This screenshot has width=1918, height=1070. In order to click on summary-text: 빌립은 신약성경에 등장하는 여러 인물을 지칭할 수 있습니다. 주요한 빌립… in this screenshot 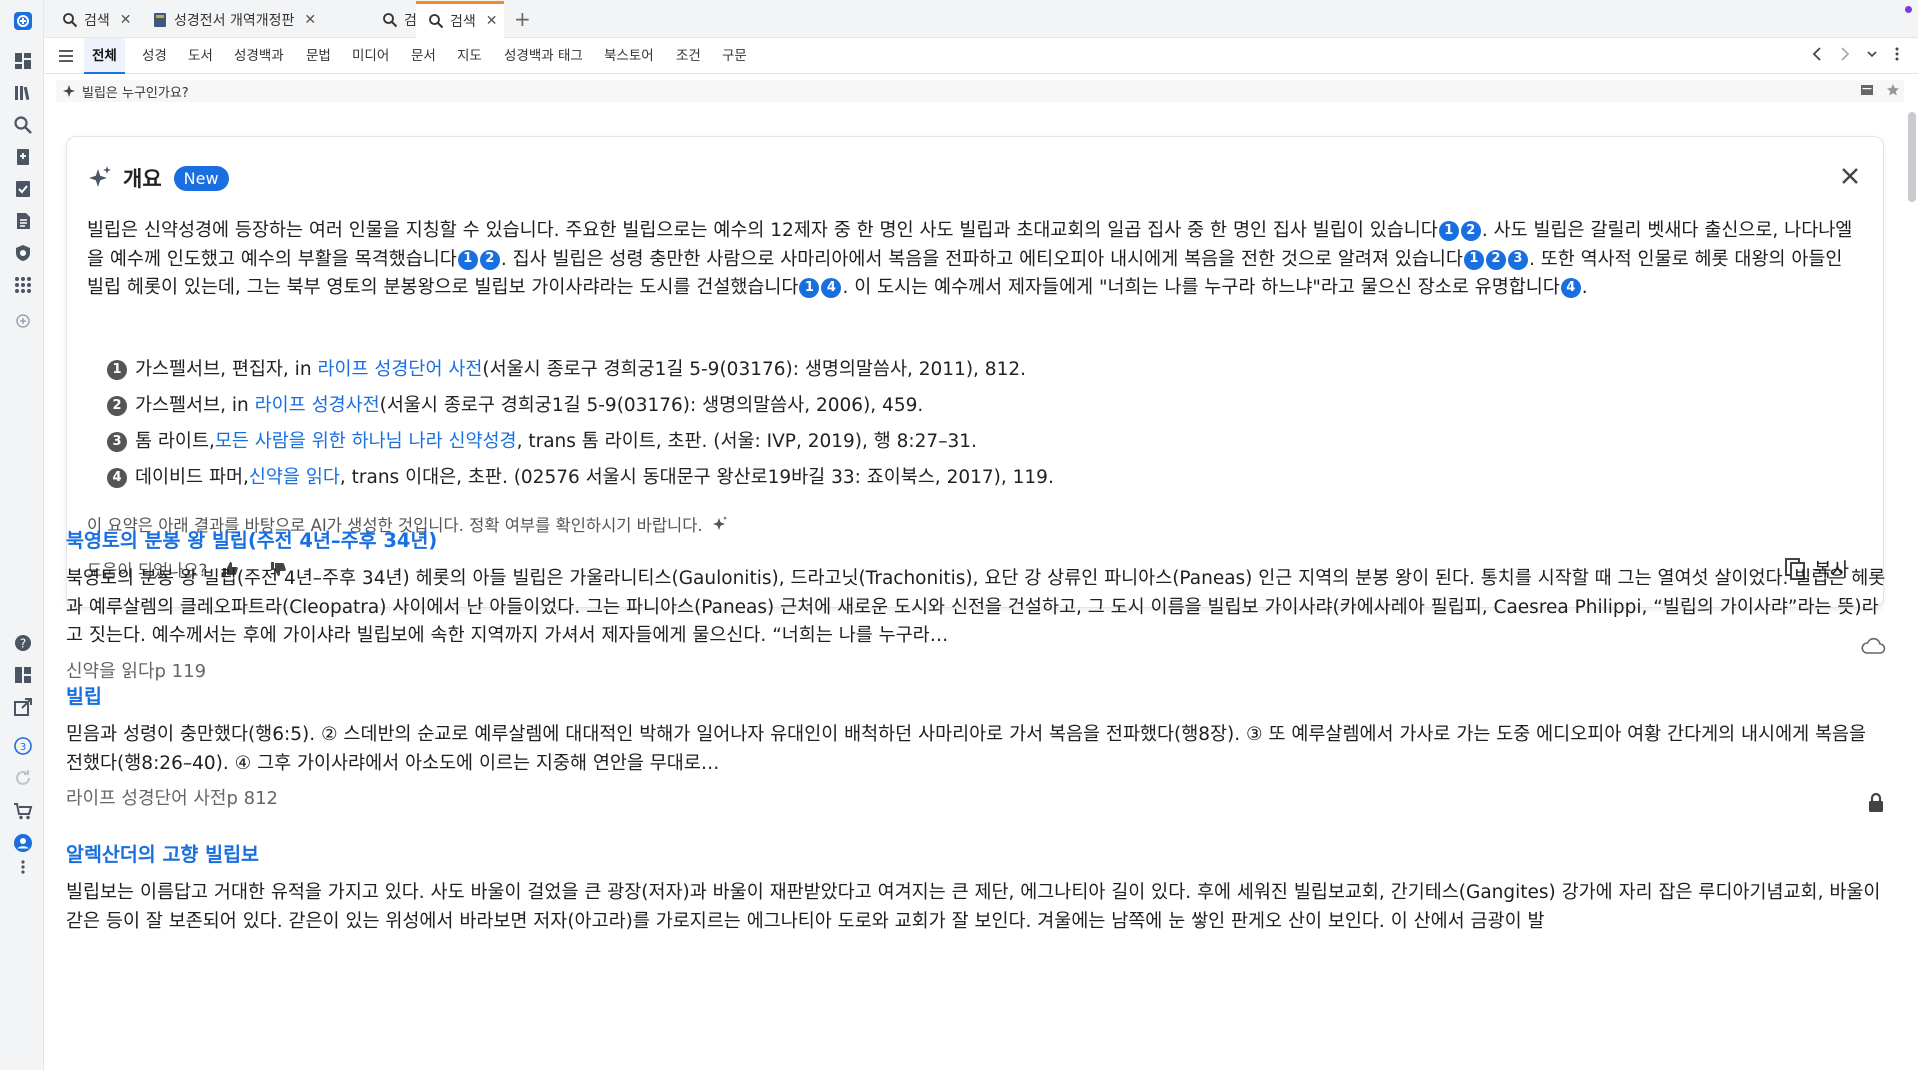, I will do `click(762, 230)`.